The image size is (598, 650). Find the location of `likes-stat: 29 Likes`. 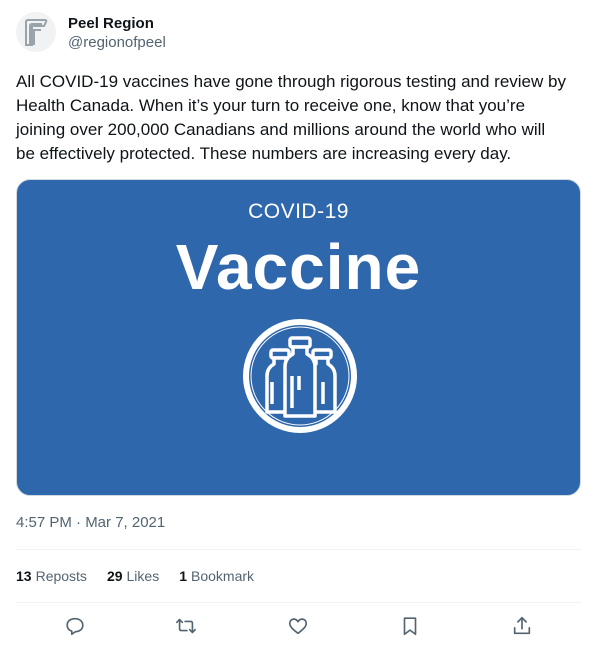

likes-stat: 29 Likes is located at coordinates (133, 576).